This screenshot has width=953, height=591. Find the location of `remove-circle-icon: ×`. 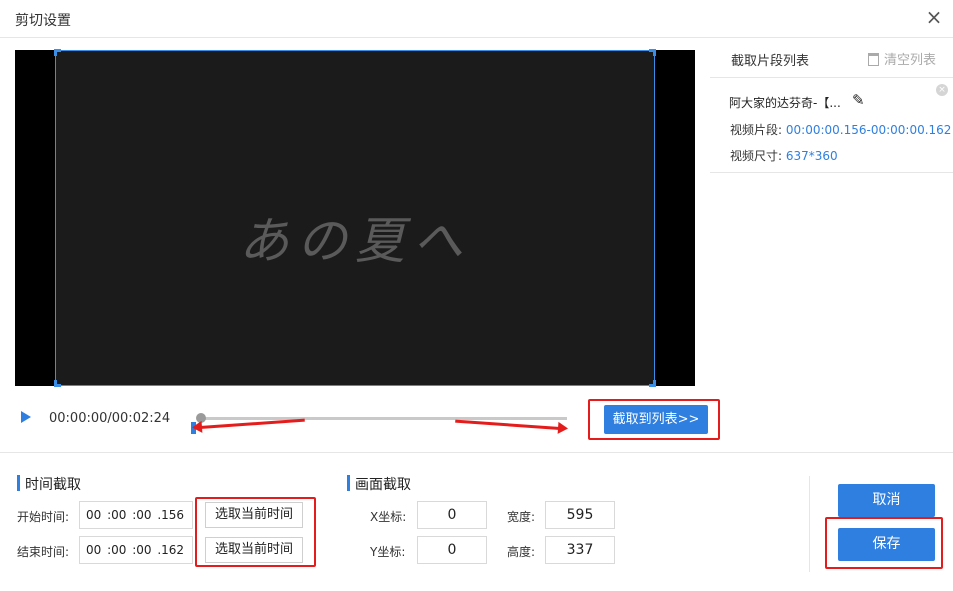

remove-circle-icon: × is located at coordinates (942, 90).